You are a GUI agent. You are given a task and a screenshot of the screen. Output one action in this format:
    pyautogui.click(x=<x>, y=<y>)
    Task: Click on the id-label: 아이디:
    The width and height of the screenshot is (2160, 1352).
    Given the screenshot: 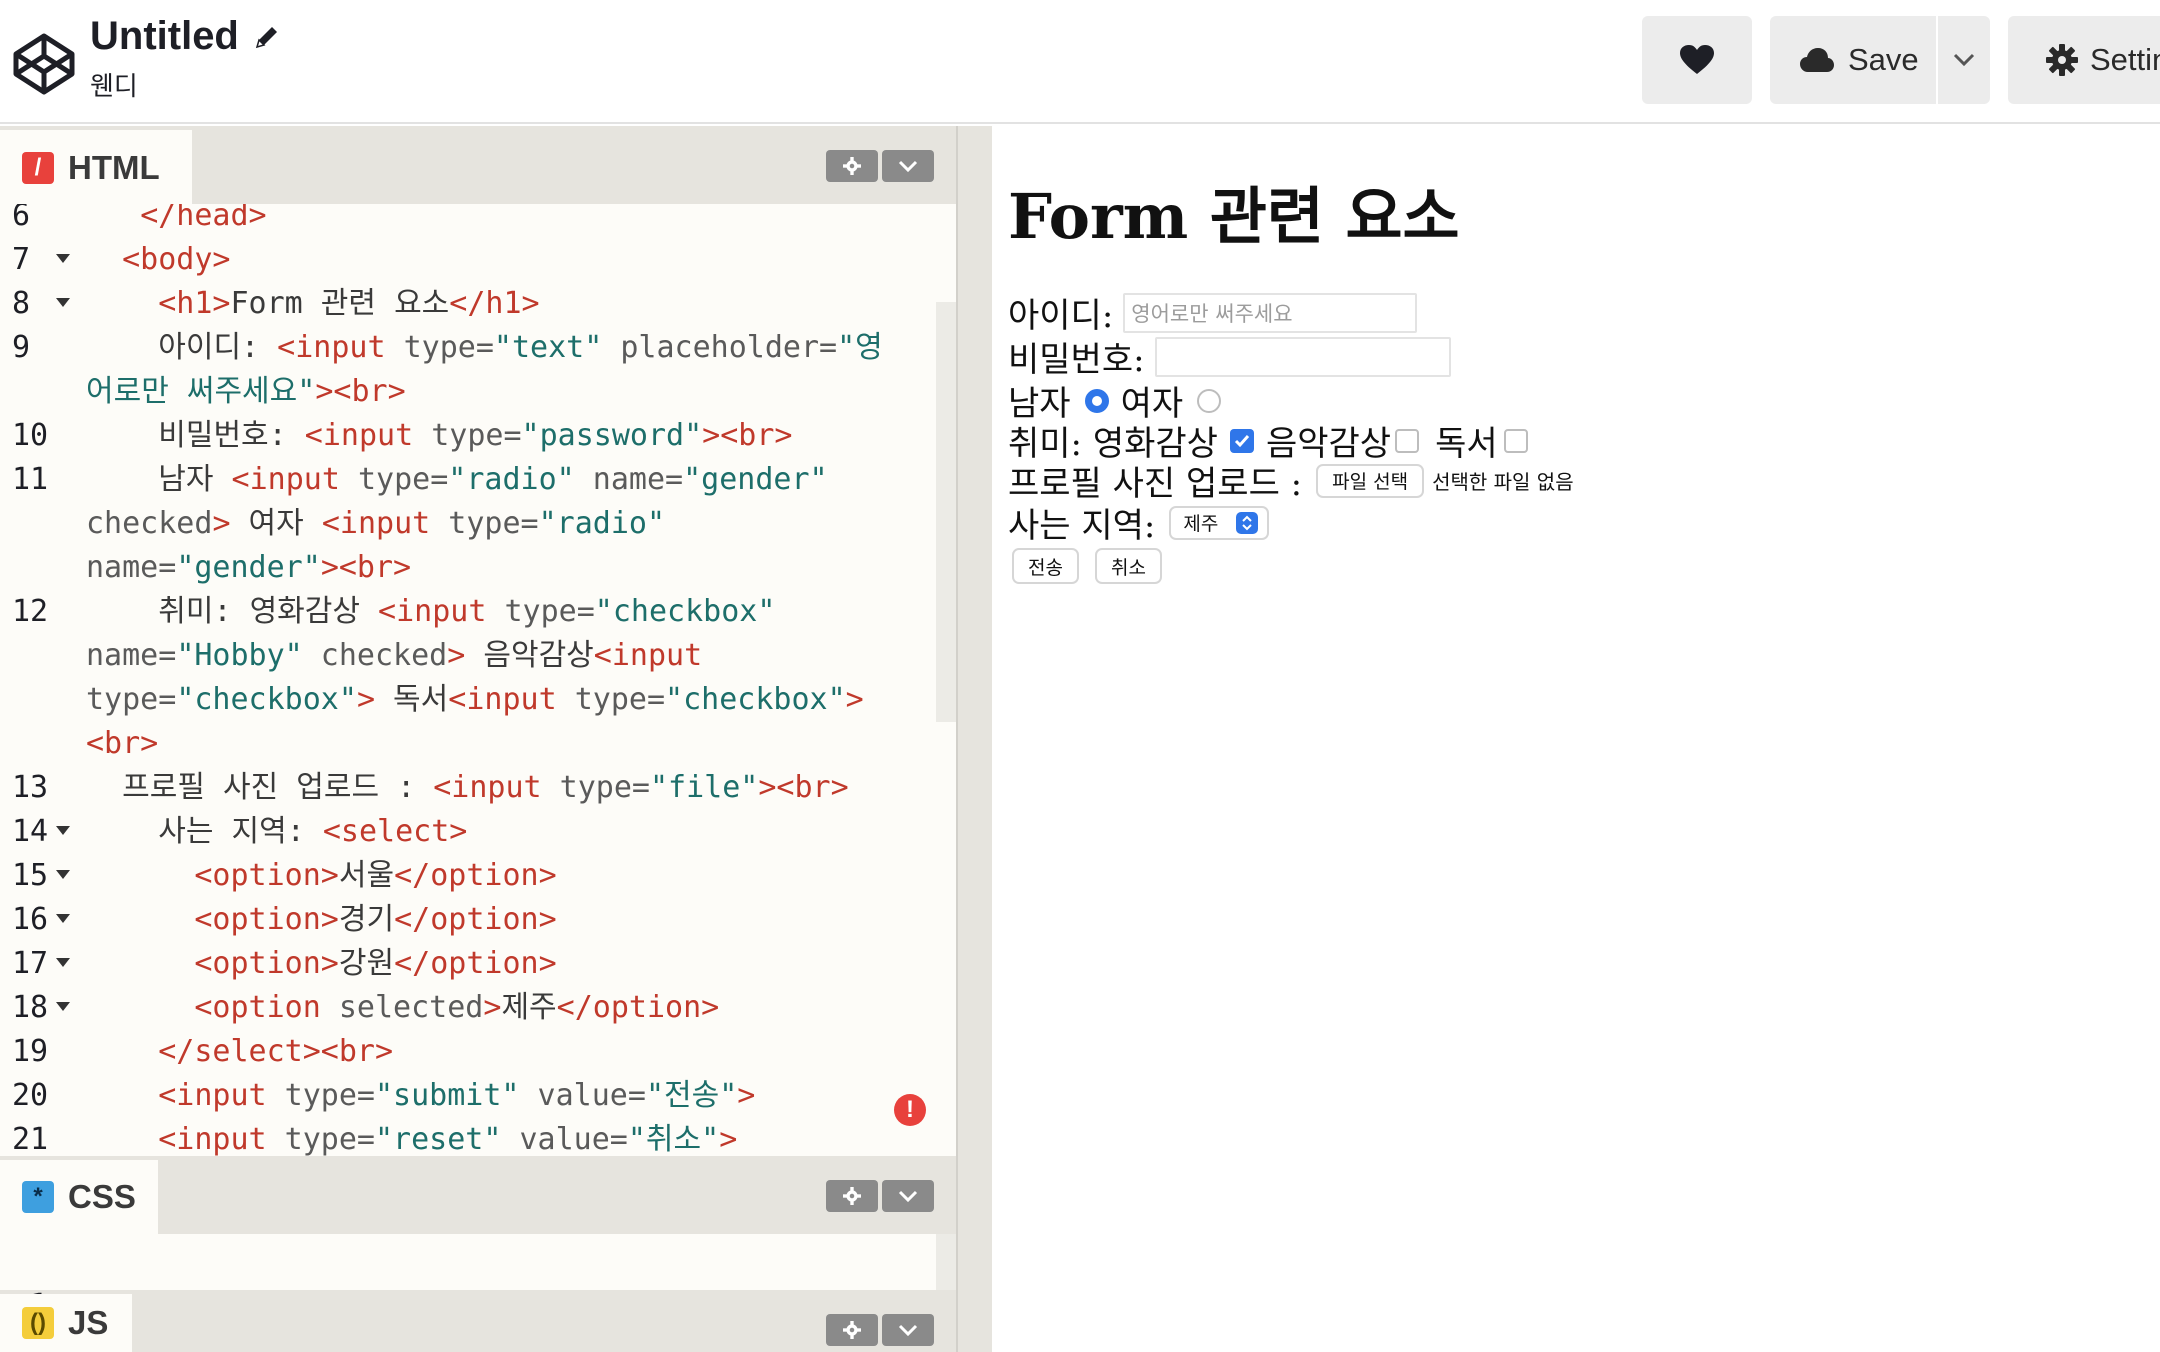 What is the action you would take?
    pyautogui.click(x=1061, y=316)
    